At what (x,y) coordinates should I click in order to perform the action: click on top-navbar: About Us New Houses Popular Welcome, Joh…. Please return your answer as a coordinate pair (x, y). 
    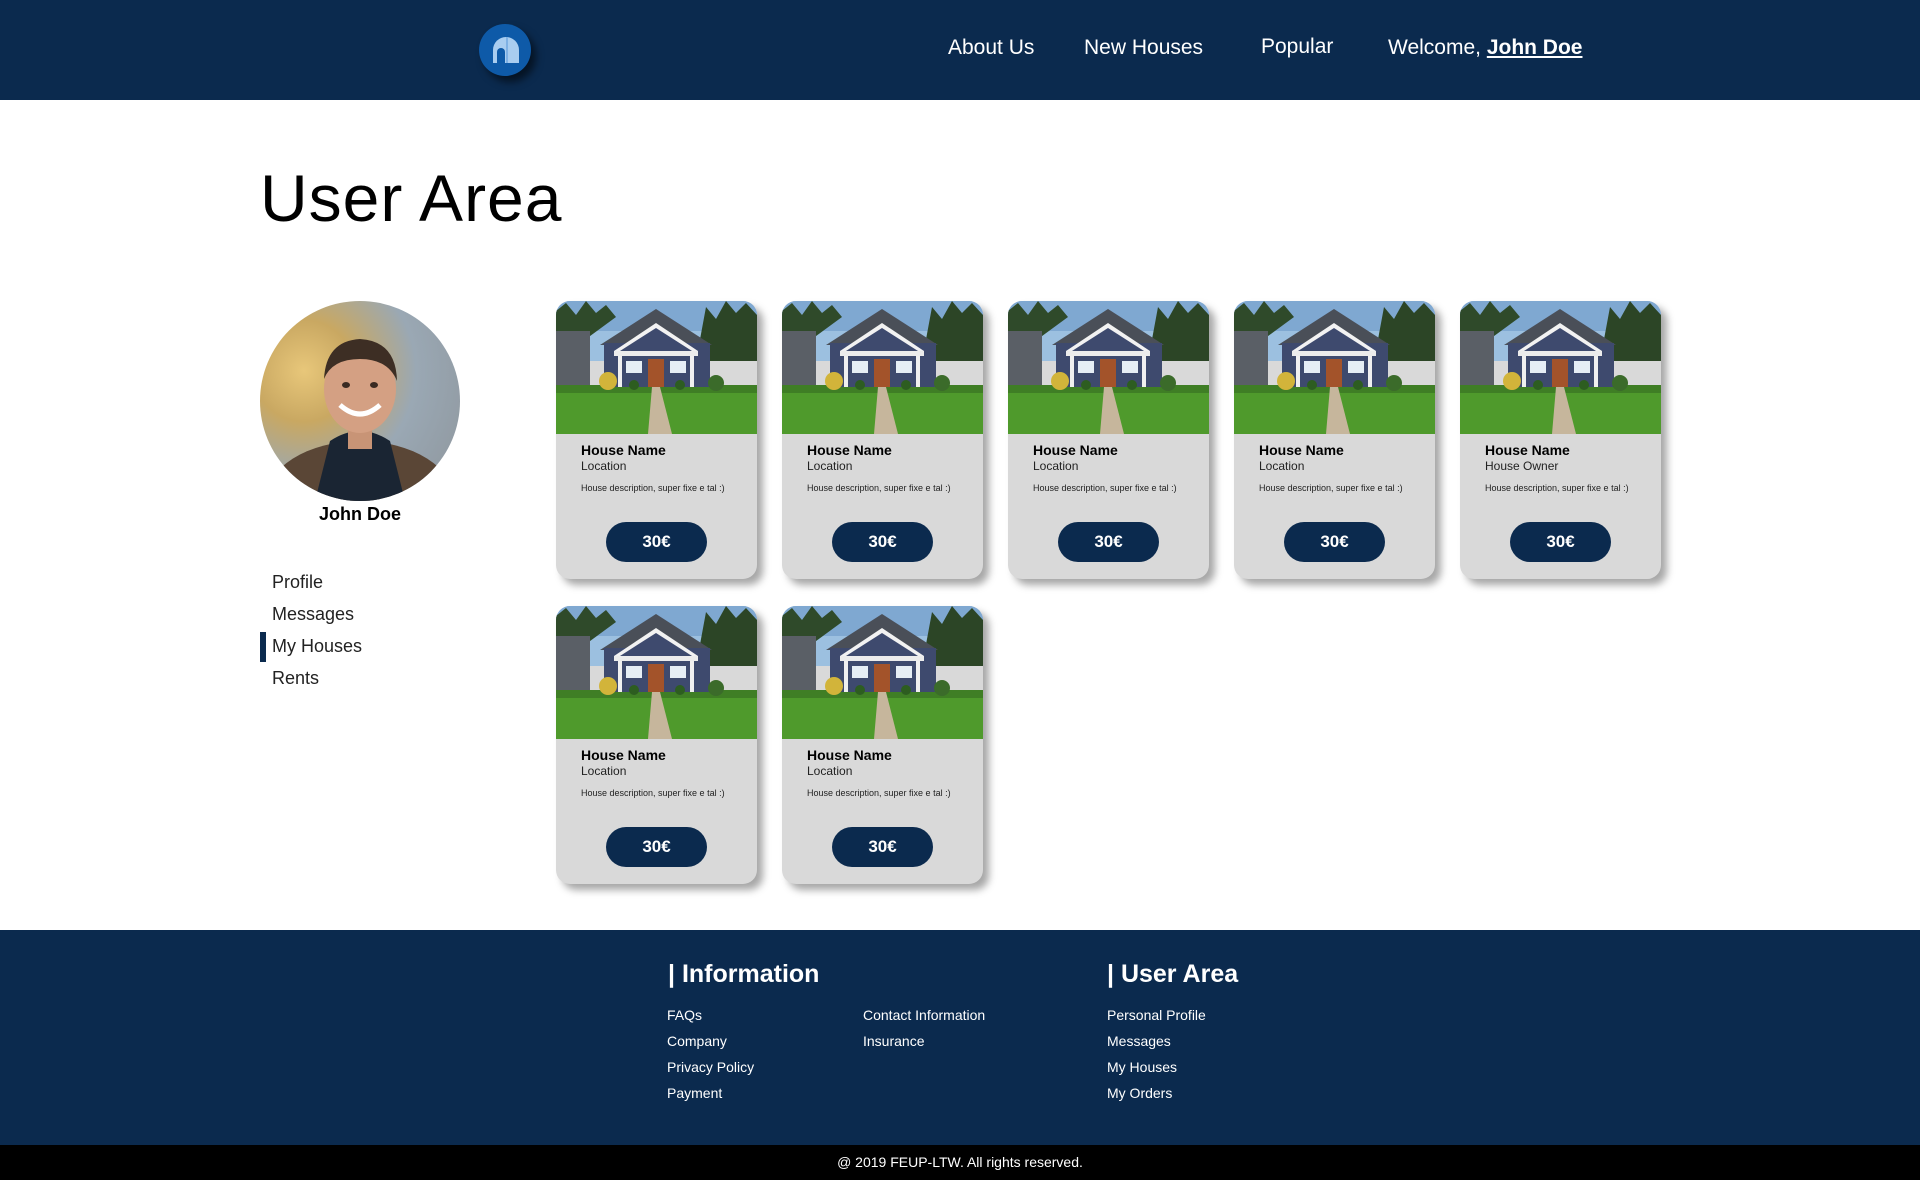
    Looking at the image, I should click on (960, 50).